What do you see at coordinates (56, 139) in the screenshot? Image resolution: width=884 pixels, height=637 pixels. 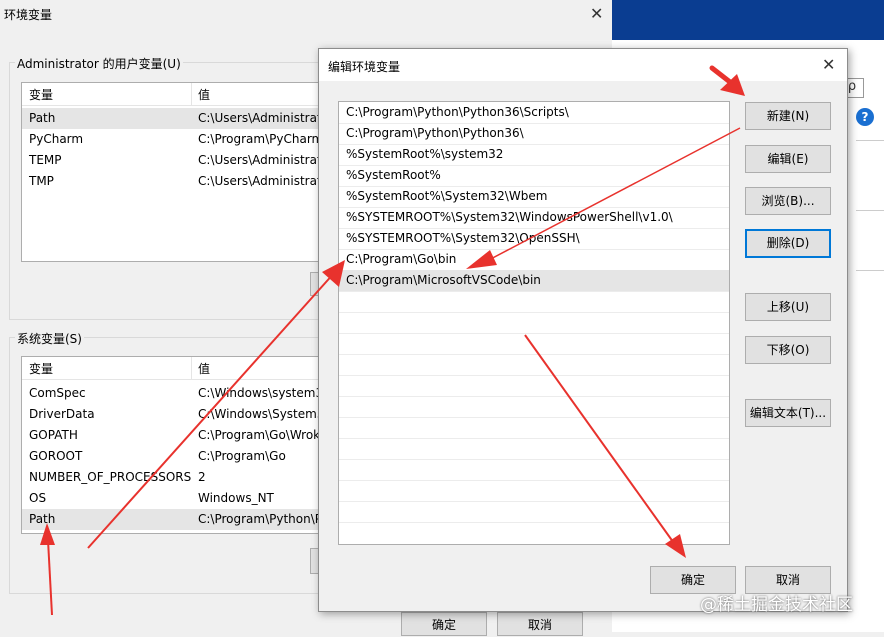 I see `variable-name: PyCharm` at bounding box center [56, 139].